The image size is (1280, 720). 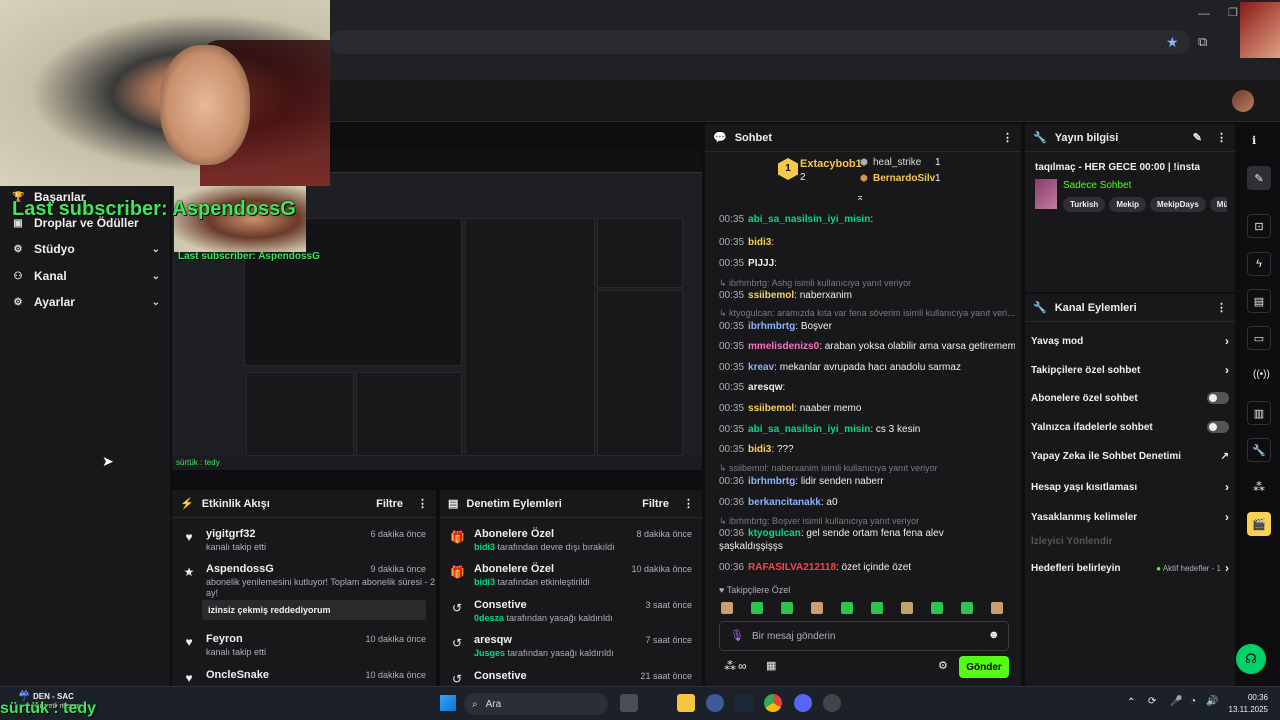 I want to click on task-view-icon, so click(x=629, y=703).